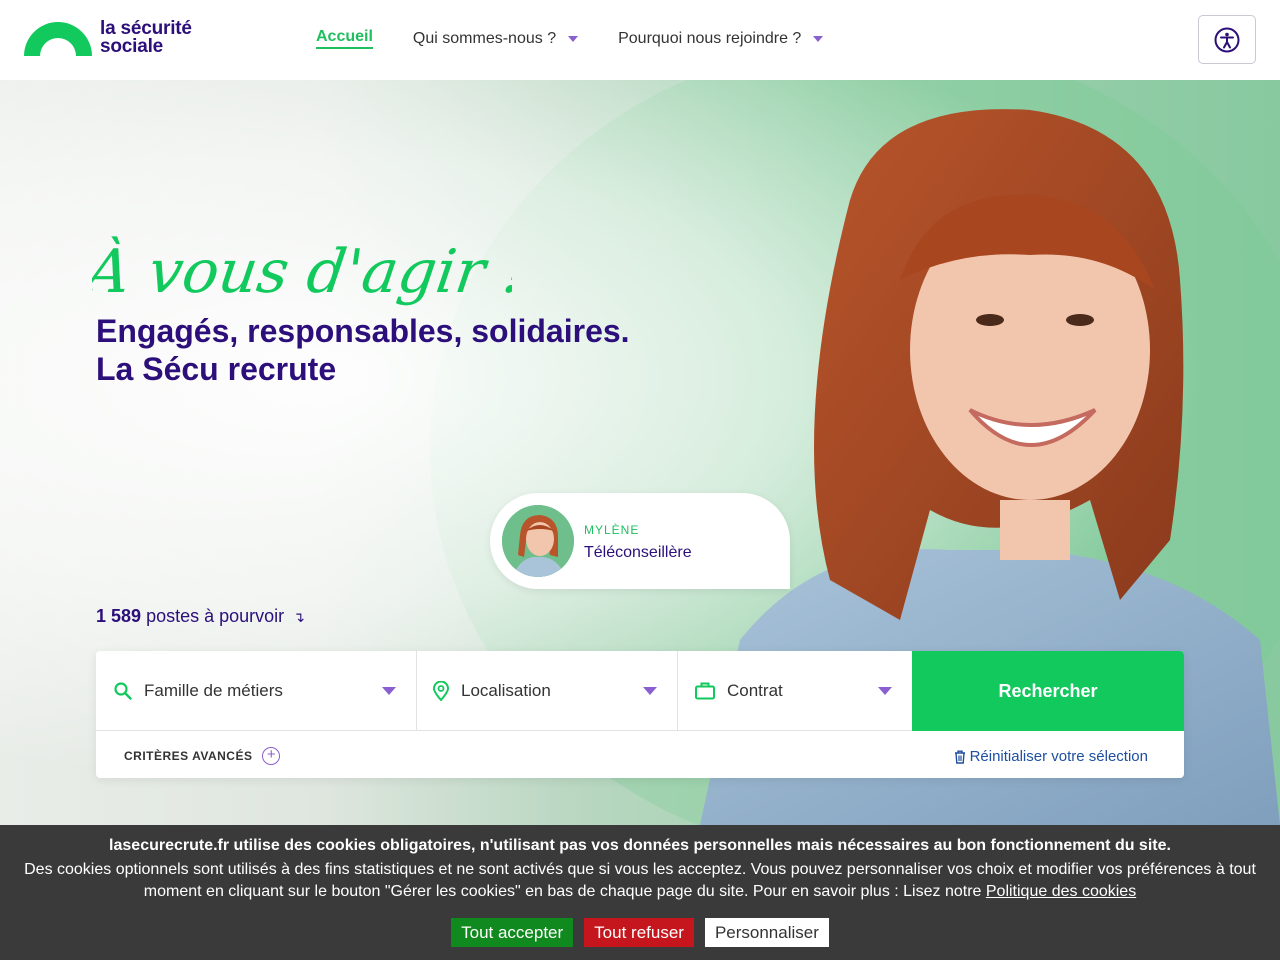 This screenshot has width=1280, height=960. Describe the element at coordinates (441, 691) in the screenshot. I see `location-pin-icon` at that location.